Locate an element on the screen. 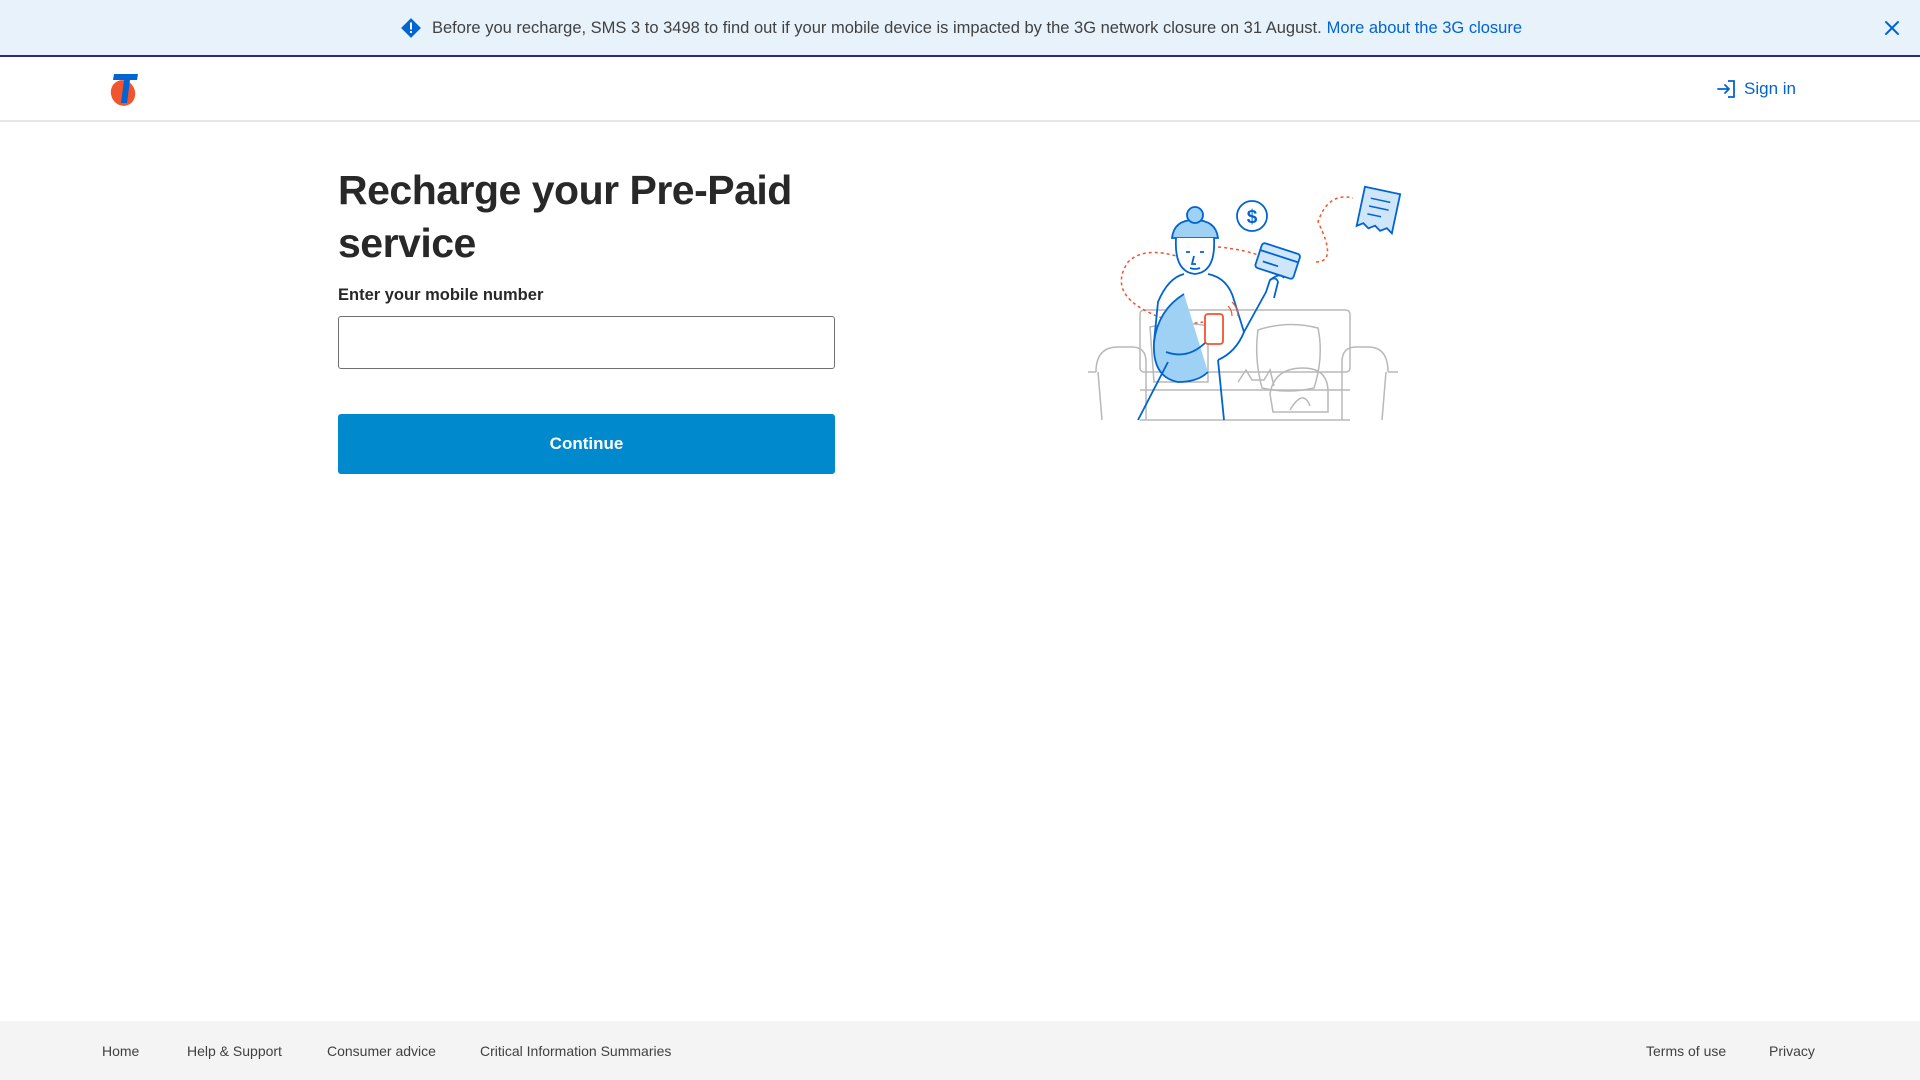 This screenshot has height=1080, width=1920. alert-diamond-icon is located at coordinates (411, 28).